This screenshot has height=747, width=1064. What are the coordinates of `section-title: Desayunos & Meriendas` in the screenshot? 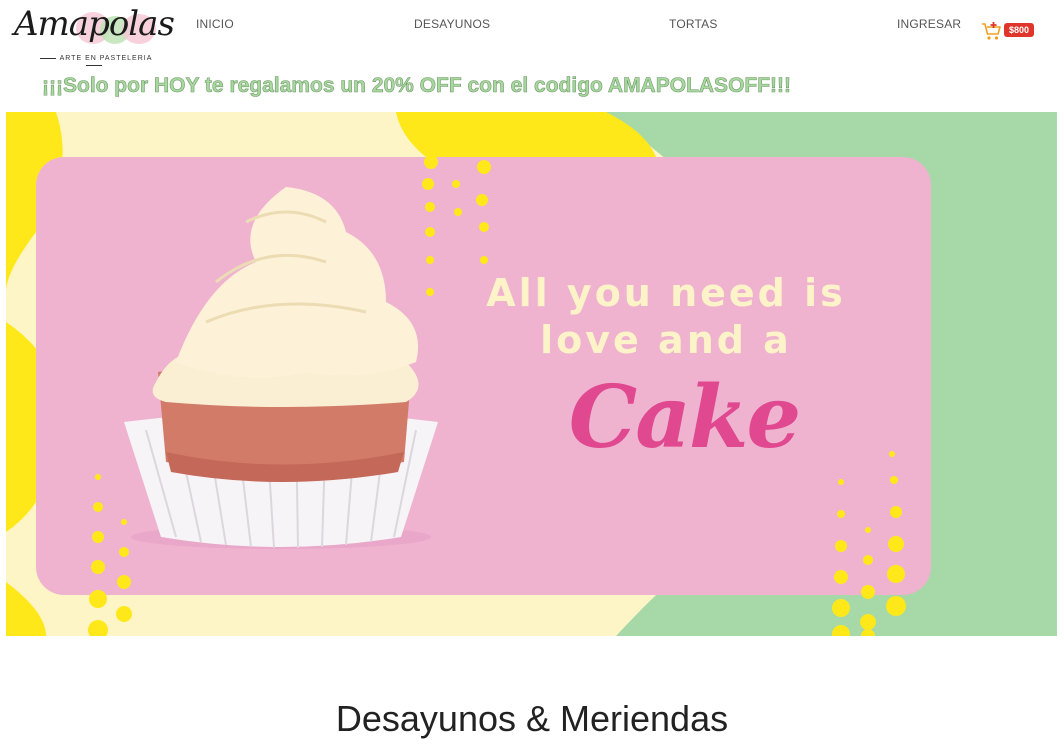 It's located at (532, 718).